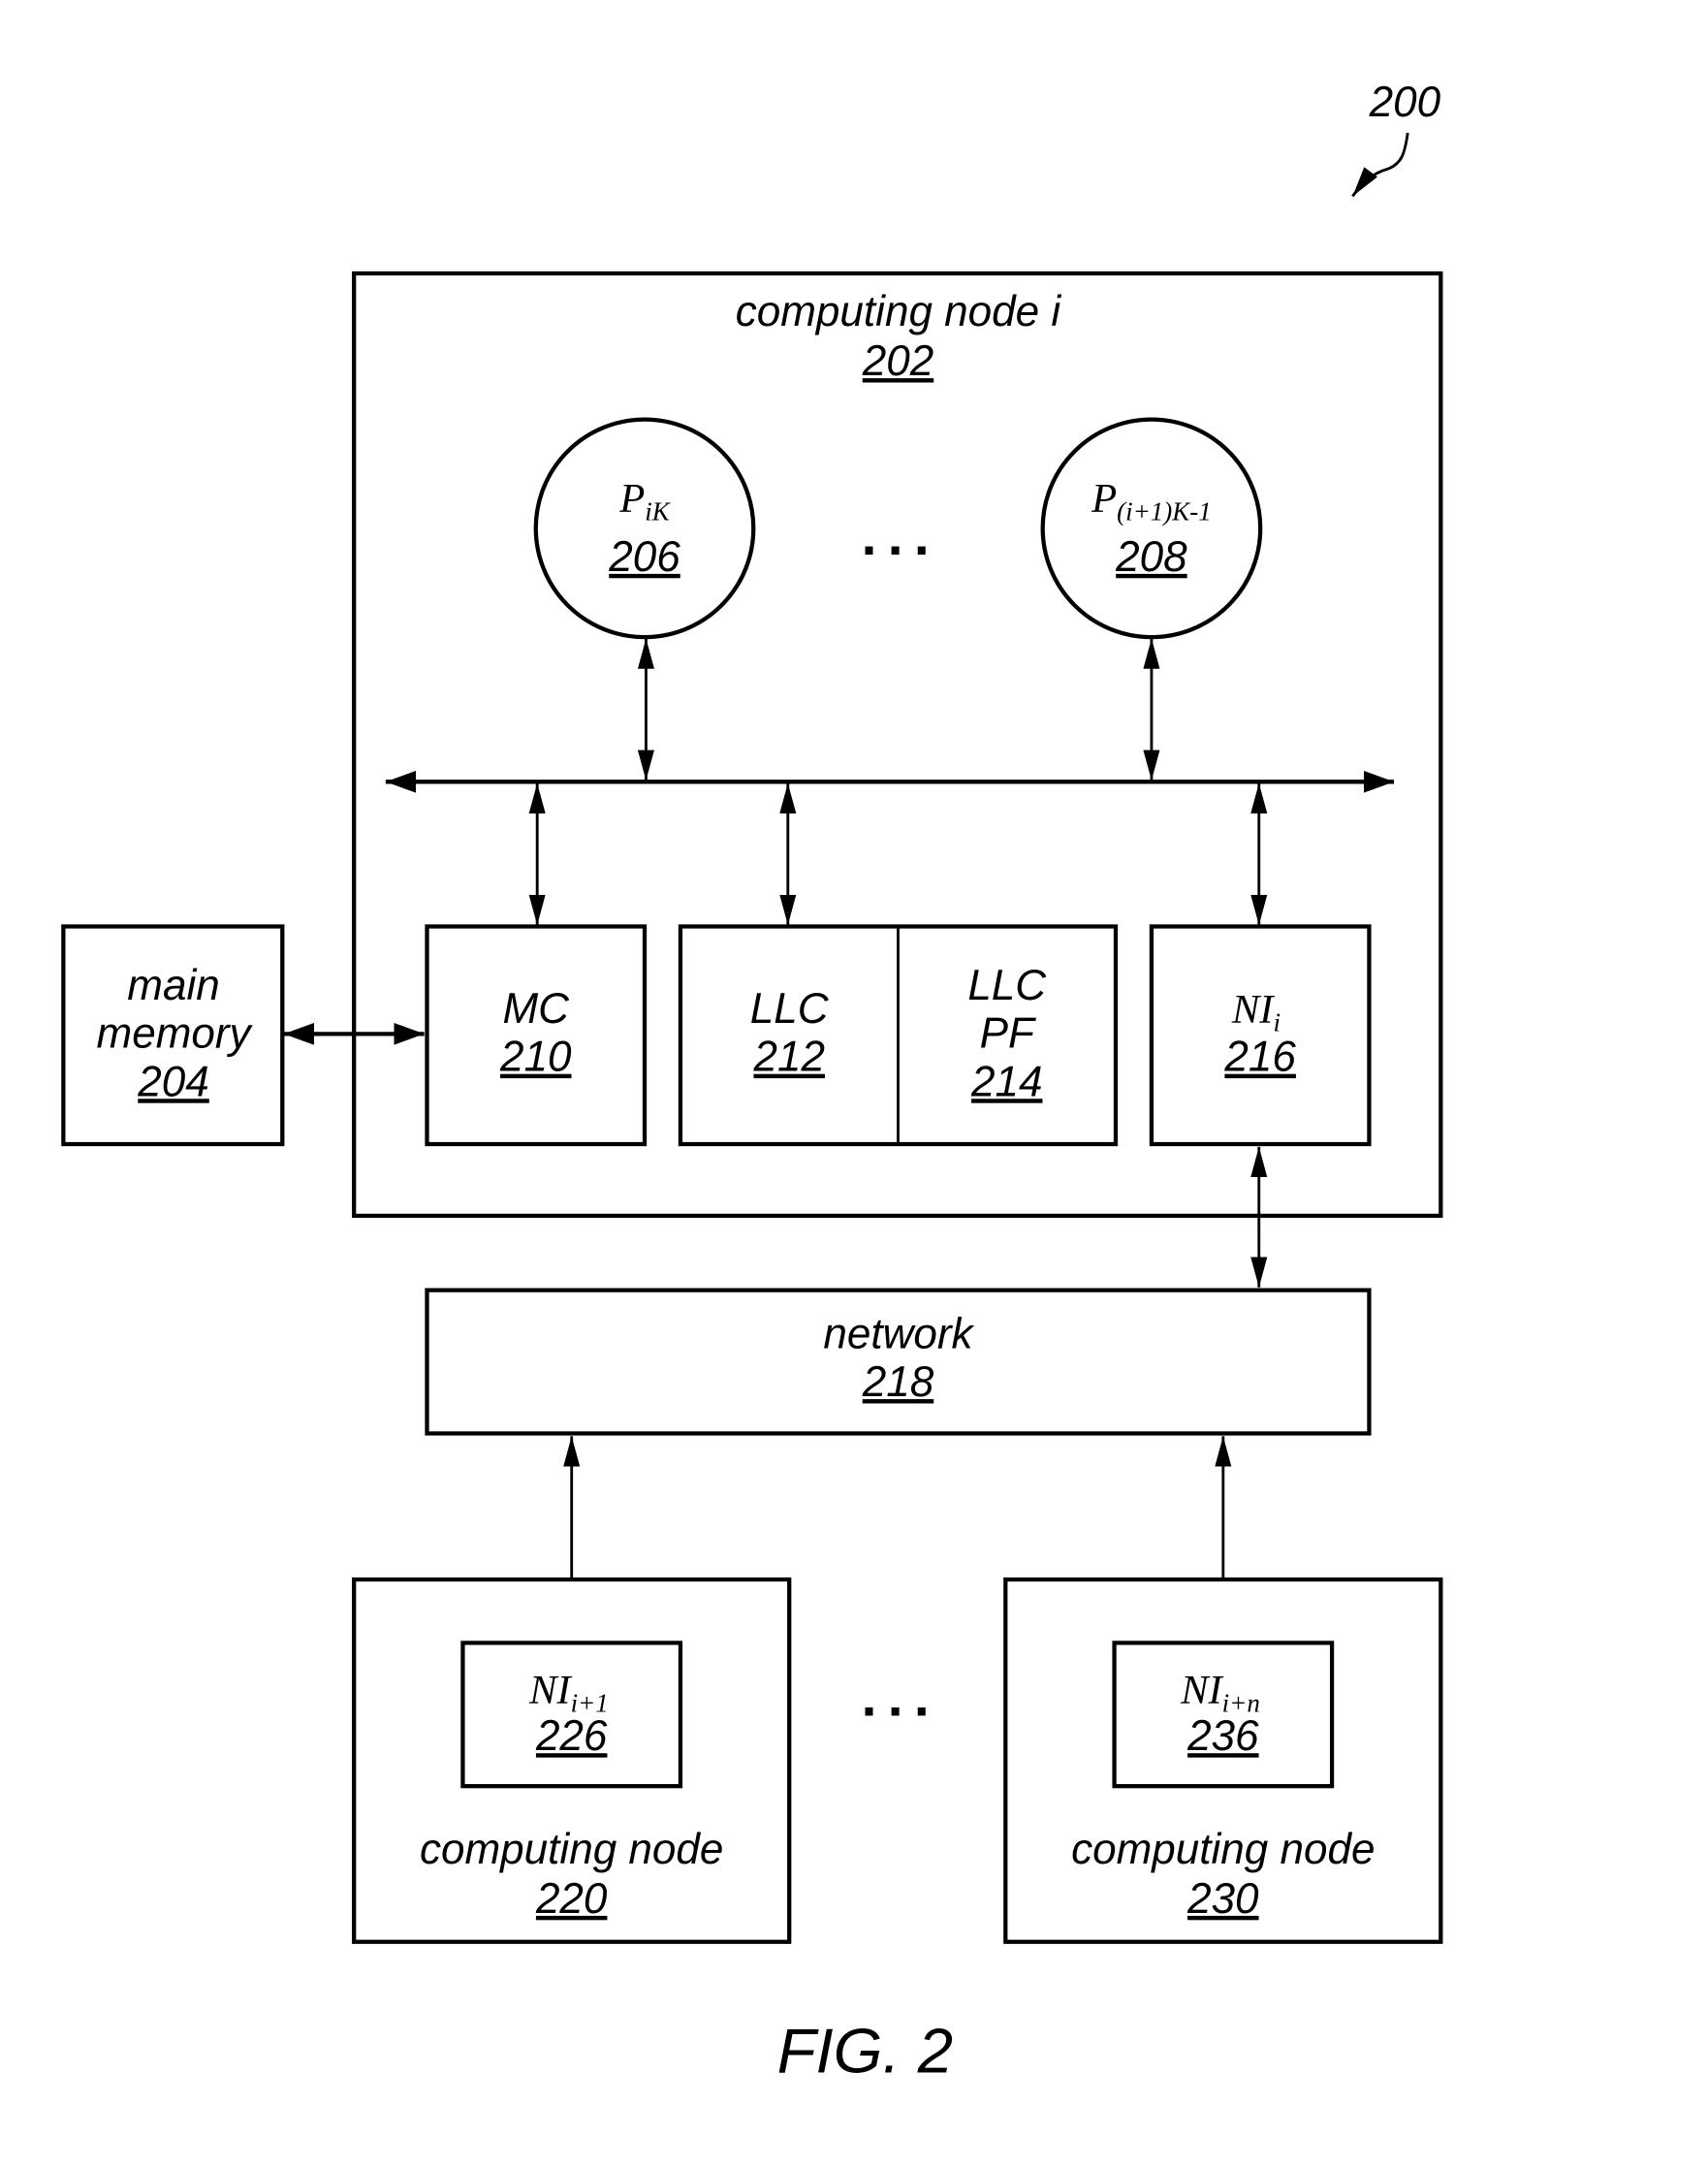 Image resolution: width=1708 pixels, height=2167 pixels. What do you see at coordinates (1222, 1736) in the screenshot?
I see `ni-236-number: 236` at bounding box center [1222, 1736].